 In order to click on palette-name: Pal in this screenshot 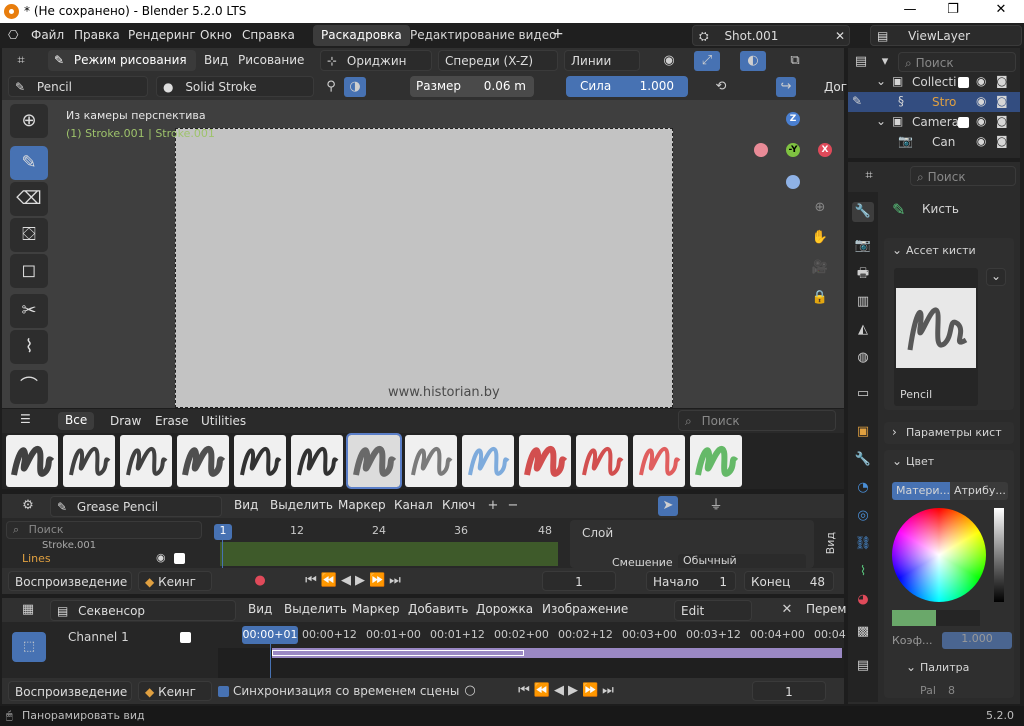, I will do `click(928, 690)`.